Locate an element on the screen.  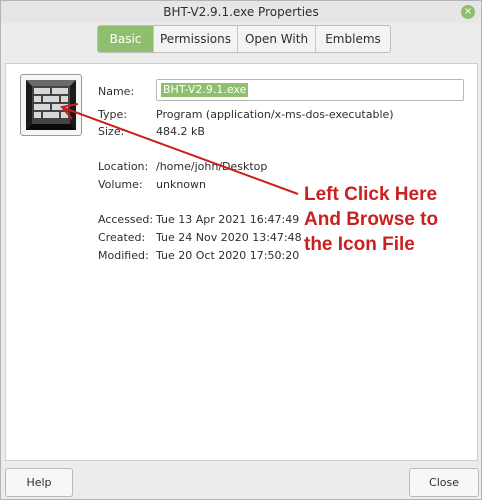
close-button: Close is located at coordinates (444, 482).